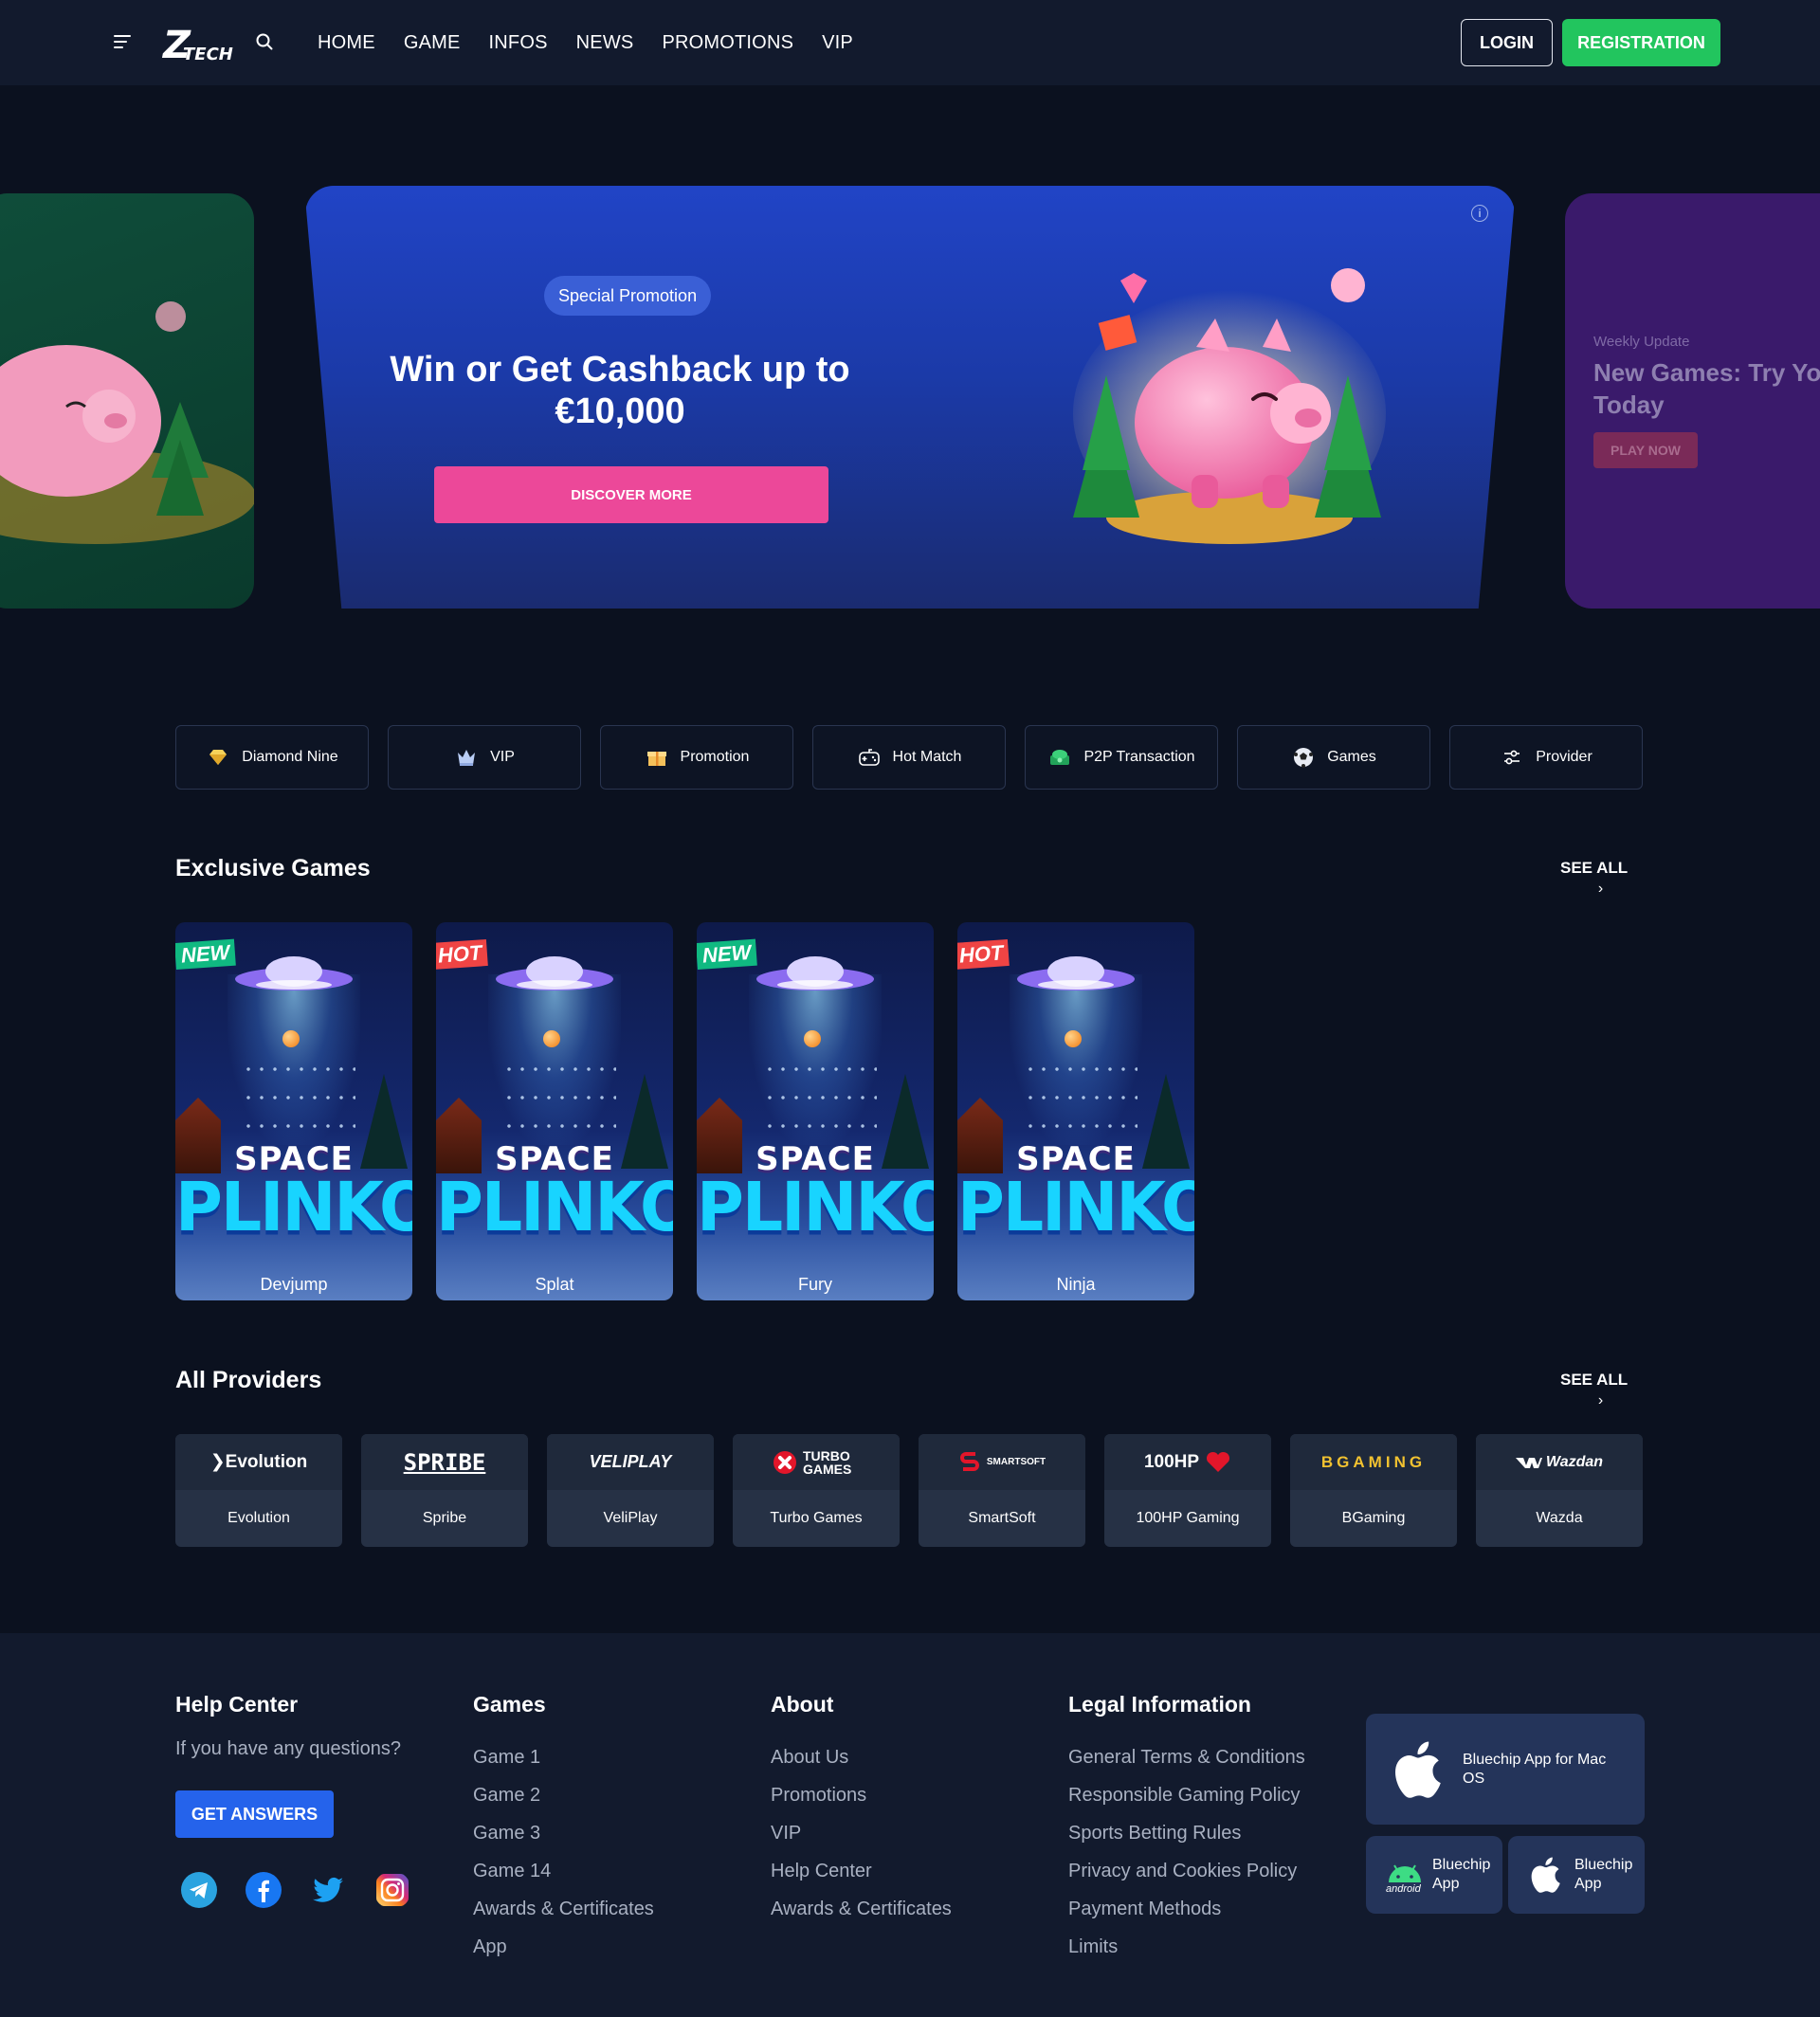 The image size is (1820, 2017). Describe the element at coordinates (815, 1284) in the screenshot. I see `game-name: Fury` at that location.